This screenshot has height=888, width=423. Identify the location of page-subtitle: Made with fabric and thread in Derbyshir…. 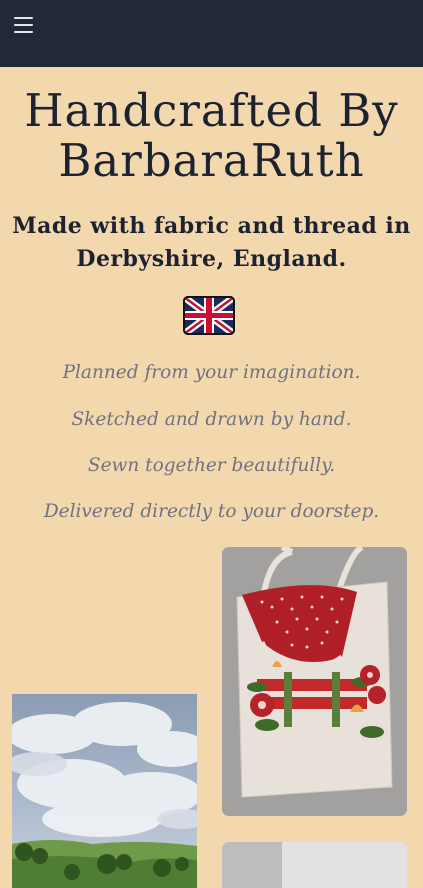
(211, 242).